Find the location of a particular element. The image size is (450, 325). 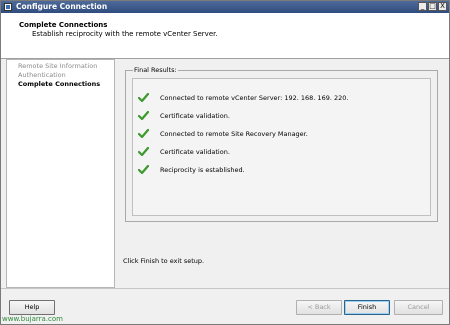

app-icon is located at coordinates (8, 7).